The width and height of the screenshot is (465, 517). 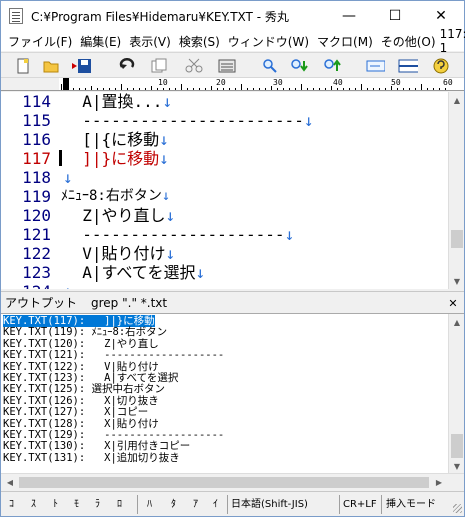 I want to click on function-key-label: ｱ, so click(x=195, y=505).